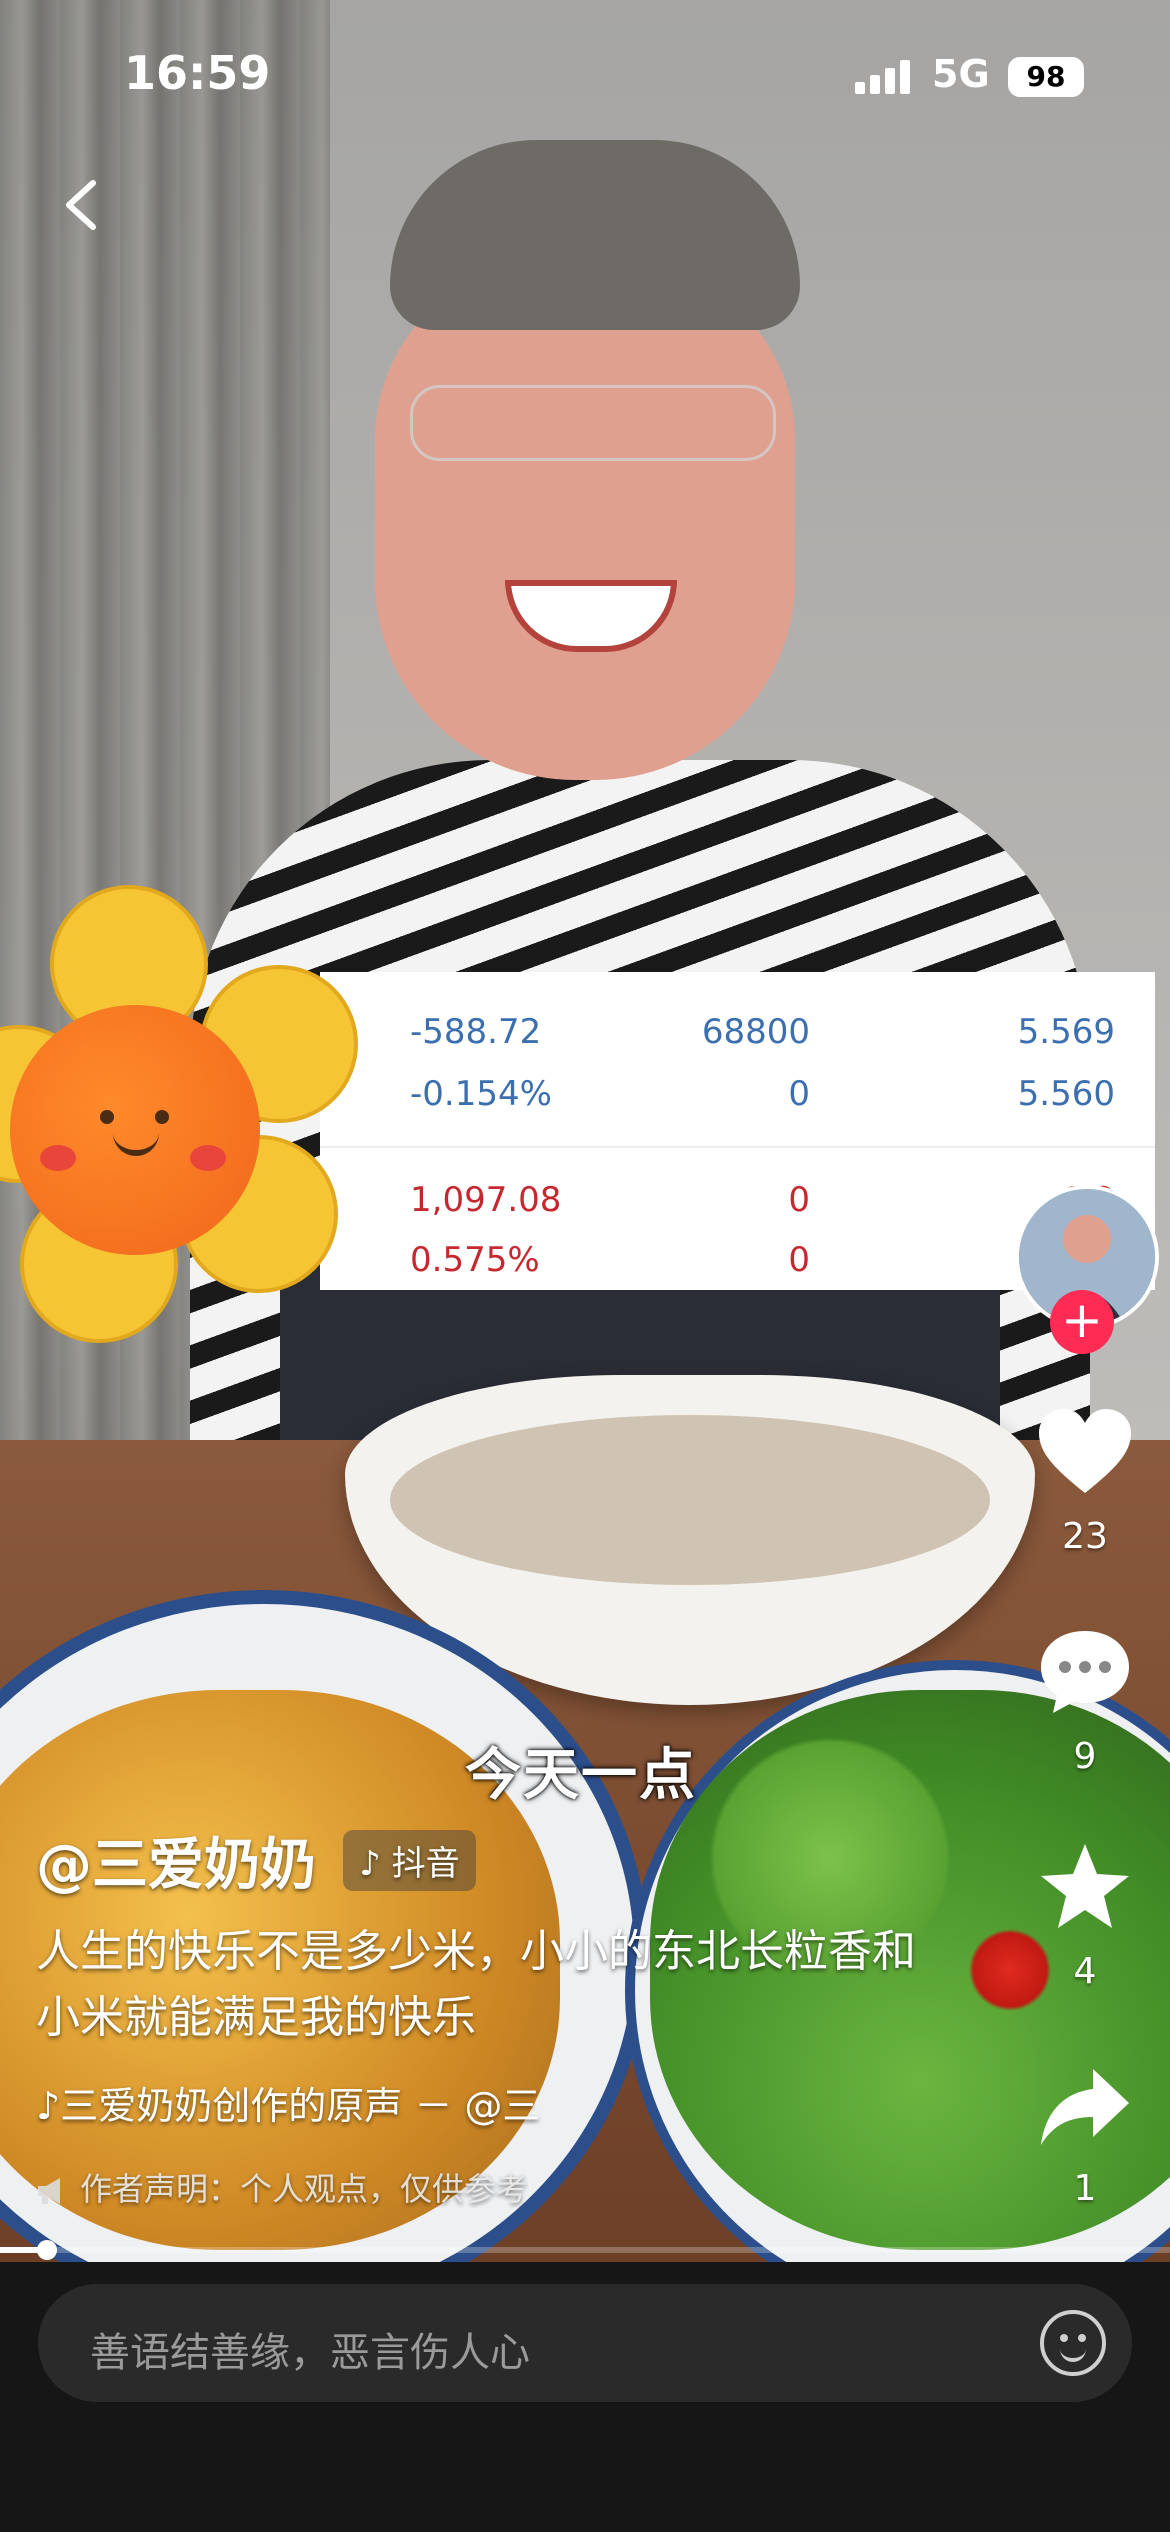  Describe the element at coordinates (85, 205) in the screenshot. I see `back-arrow-icon` at that location.